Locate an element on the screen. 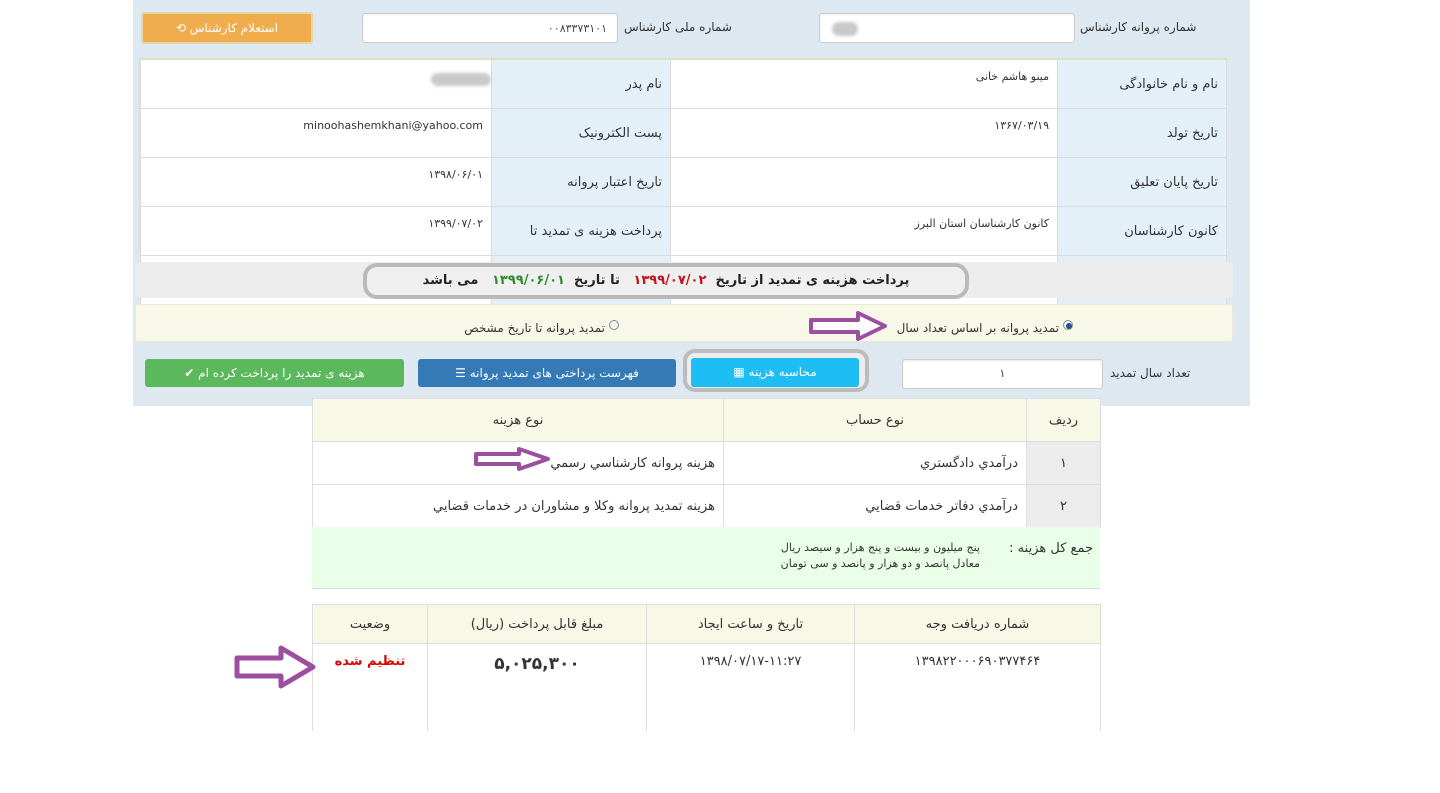  info-value: ۱۳۹۸/۰۶/۰۱ is located at coordinates (316, 182).